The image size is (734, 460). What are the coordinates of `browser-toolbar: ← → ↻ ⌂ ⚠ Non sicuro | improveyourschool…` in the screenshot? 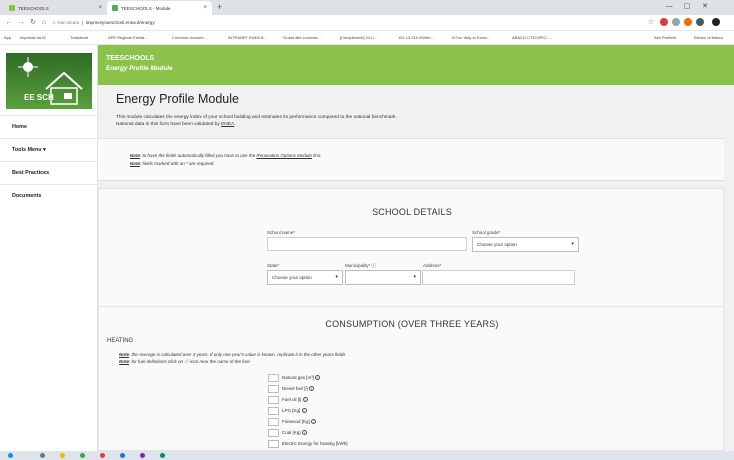 It's located at (367, 23).